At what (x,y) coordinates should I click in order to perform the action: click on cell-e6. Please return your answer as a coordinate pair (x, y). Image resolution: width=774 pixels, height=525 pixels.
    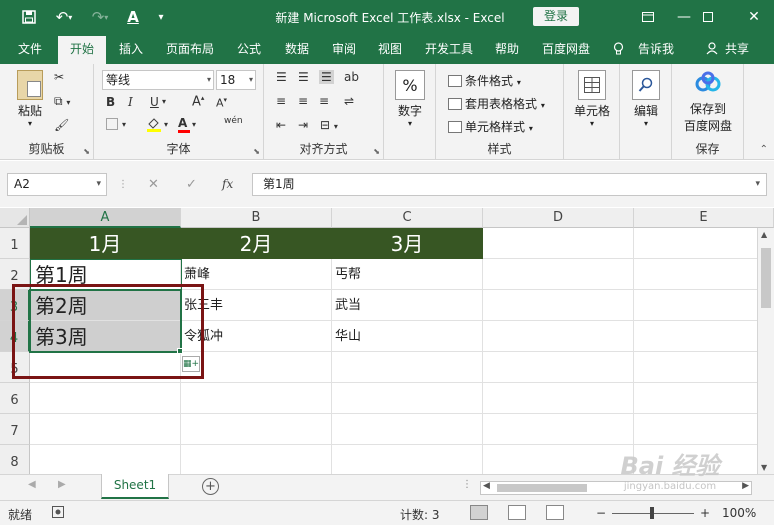
    Looking at the image, I should click on (704, 398).